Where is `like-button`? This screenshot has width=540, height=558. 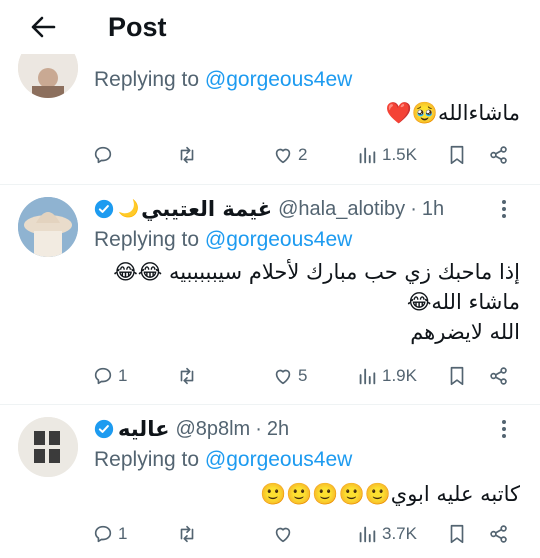 like-button is located at coordinates (285, 534).